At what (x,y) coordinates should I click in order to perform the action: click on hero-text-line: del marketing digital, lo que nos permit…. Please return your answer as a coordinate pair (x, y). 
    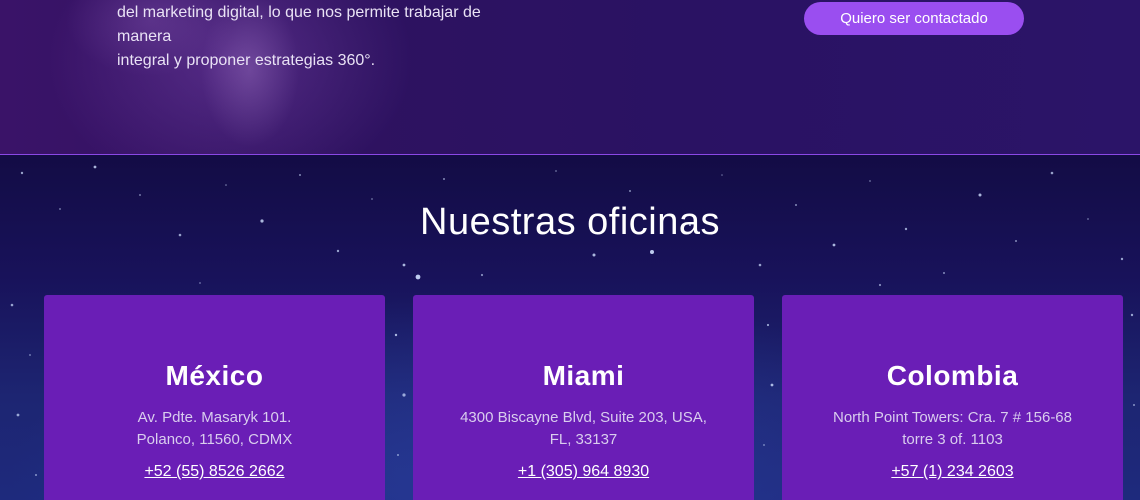
    Looking at the image, I should click on (299, 12).